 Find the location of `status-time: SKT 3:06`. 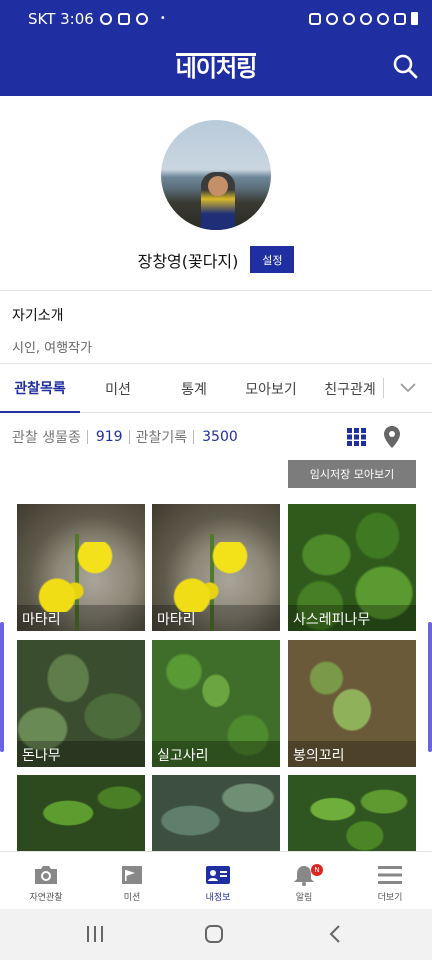

status-time: SKT 3:06 is located at coordinates (61, 18).